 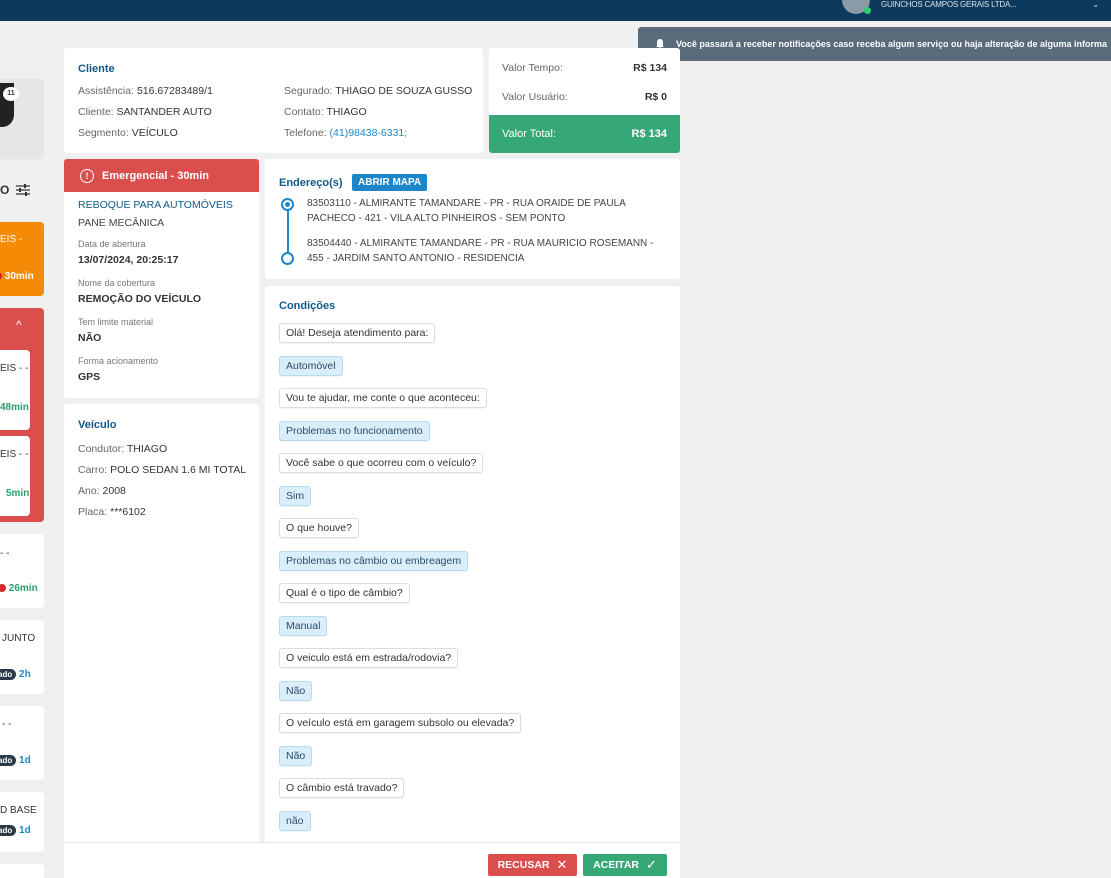 What do you see at coordinates (15, 390) in the screenshot?
I see `service-card: EIS - - 48min` at bounding box center [15, 390].